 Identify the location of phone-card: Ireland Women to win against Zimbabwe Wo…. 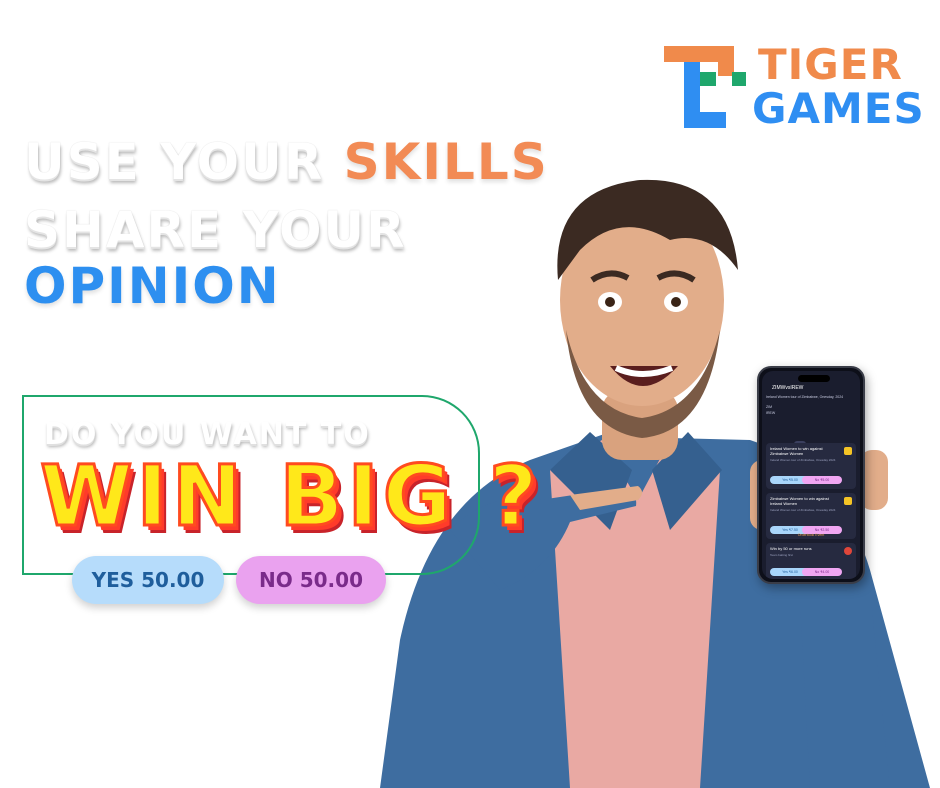
(811, 466).